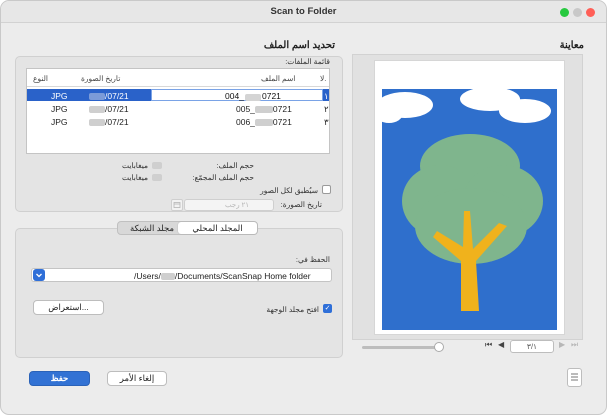 This screenshot has height=415, width=607. Describe the element at coordinates (327, 308) in the screenshot. I see `open-folder-checkbox: ✓` at that location.